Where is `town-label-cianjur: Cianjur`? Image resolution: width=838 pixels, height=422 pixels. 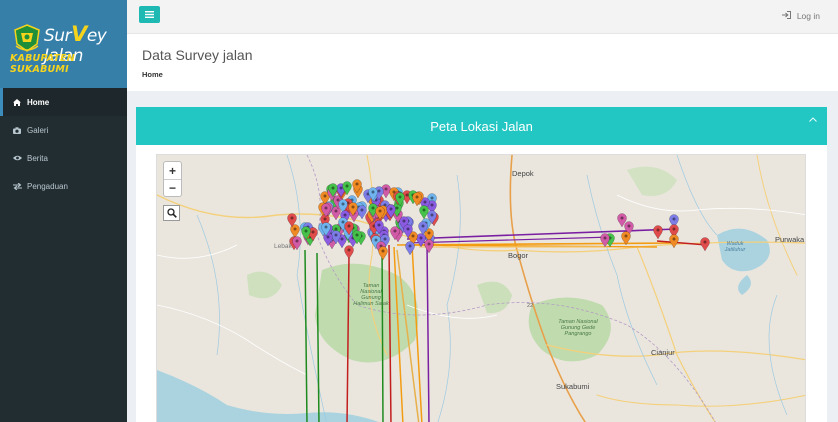
town-label-cianjur: Cianjur is located at coordinates (663, 352).